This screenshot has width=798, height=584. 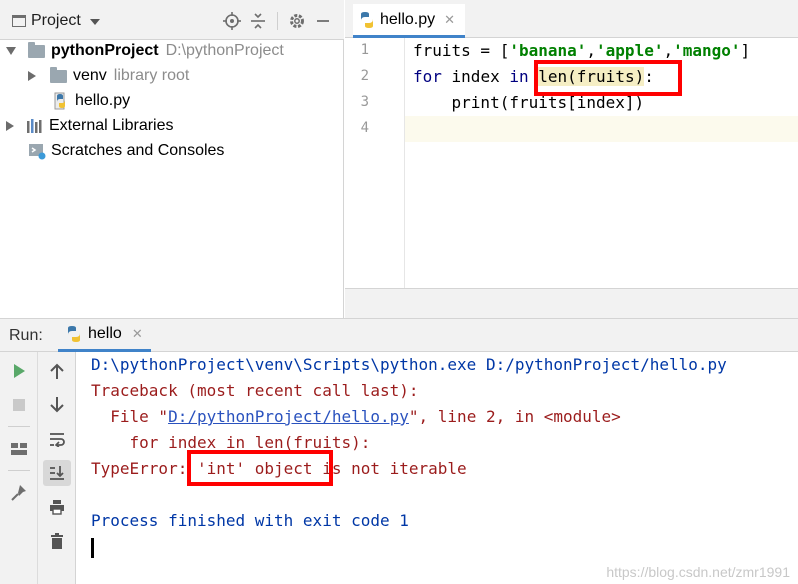 I want to click on run-toolbar-primary, so click(x=19, y=468).